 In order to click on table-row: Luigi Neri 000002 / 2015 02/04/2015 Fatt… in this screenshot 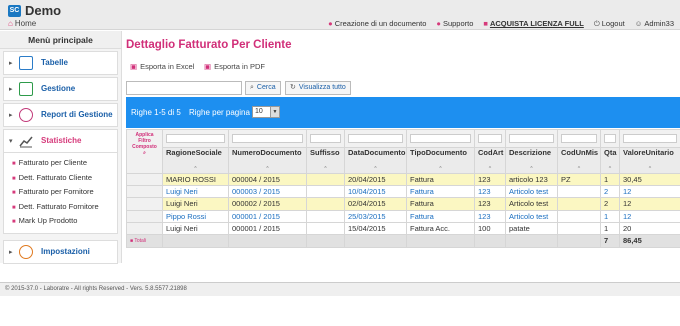, I will do `click(403, 204)`.